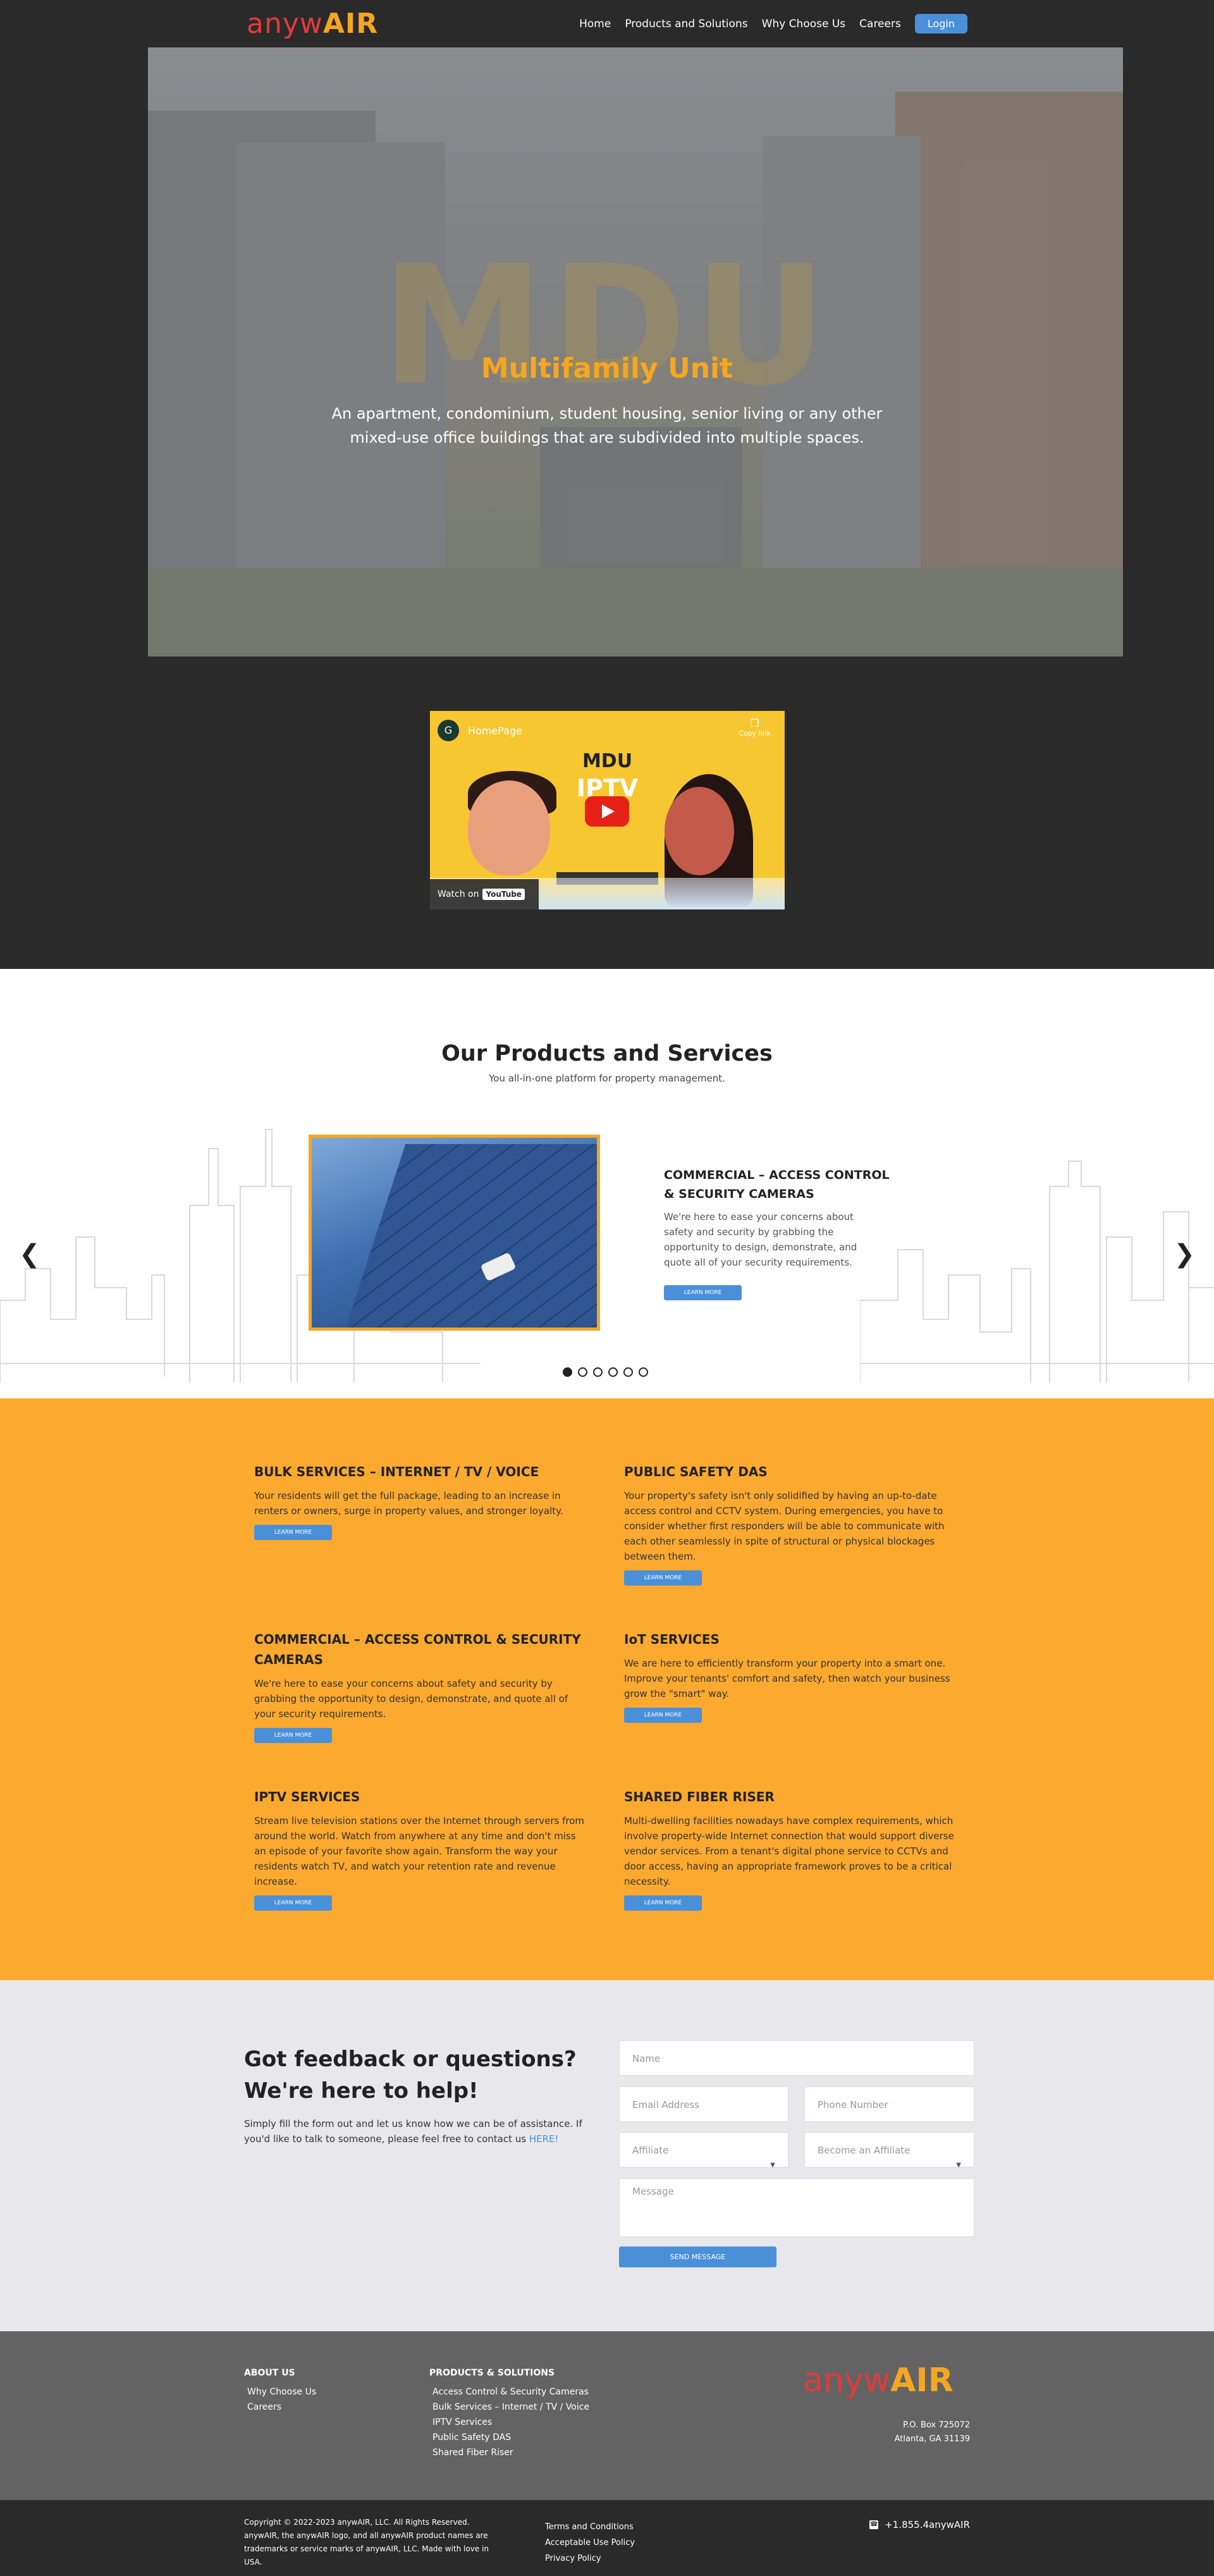  I want to click on nav-why-choose-us: Why Choose Us, so click(804, 24).